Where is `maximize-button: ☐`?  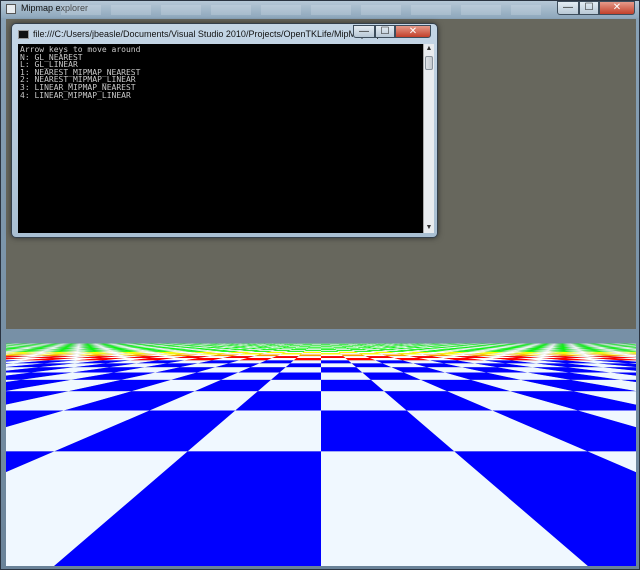 maximize-button: ☐ is located at coordinates (589, 8).